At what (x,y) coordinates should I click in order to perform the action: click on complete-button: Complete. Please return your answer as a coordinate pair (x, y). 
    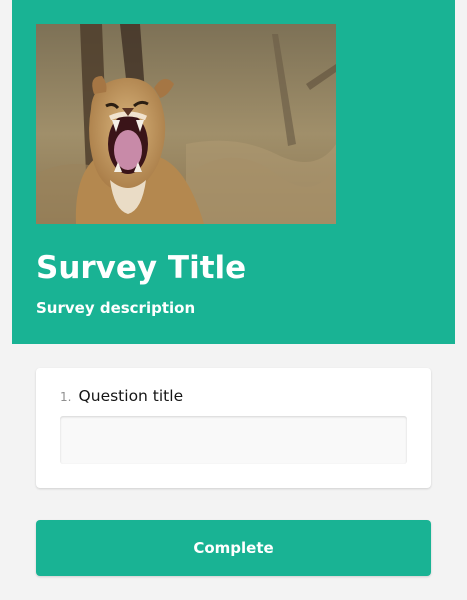
    Looking at the image, I should click on (233, 548).